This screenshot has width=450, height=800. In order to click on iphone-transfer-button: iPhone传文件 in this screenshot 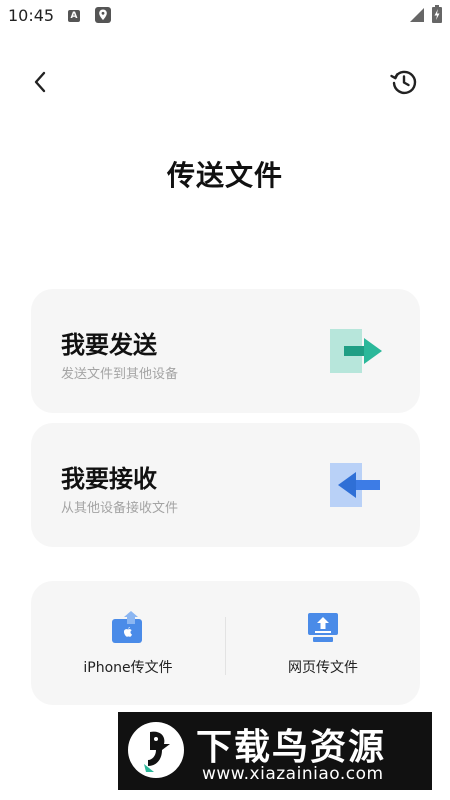, I will do `click(128, 643)`.